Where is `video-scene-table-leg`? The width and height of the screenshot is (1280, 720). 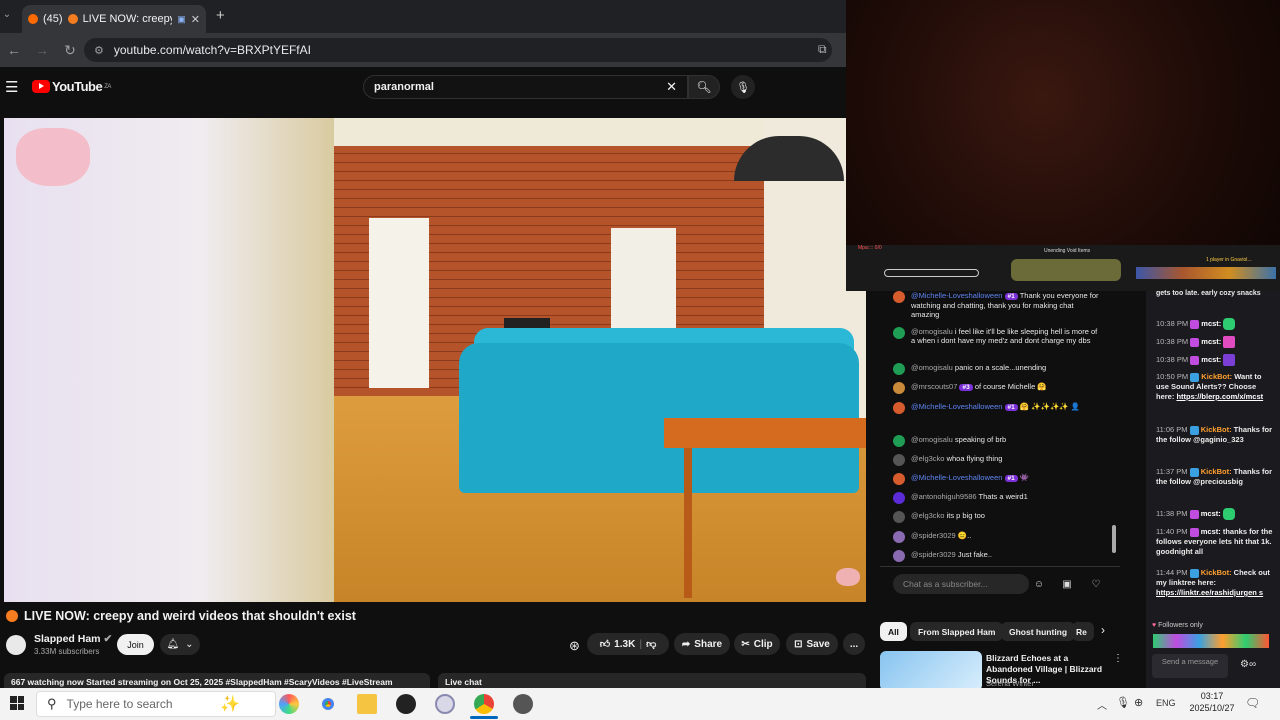
video-scene-table-leg is located at coordinates (688, 523).